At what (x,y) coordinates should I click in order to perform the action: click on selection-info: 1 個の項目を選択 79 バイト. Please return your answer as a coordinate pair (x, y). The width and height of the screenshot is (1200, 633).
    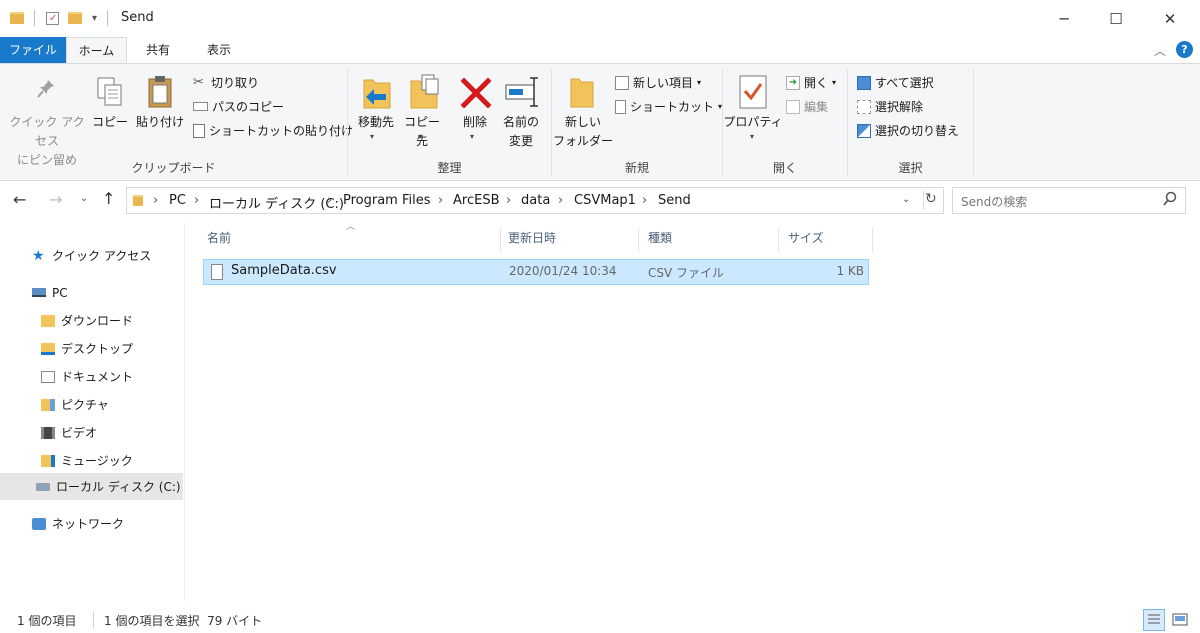
    Looking at the image, I should click on (183, 621).